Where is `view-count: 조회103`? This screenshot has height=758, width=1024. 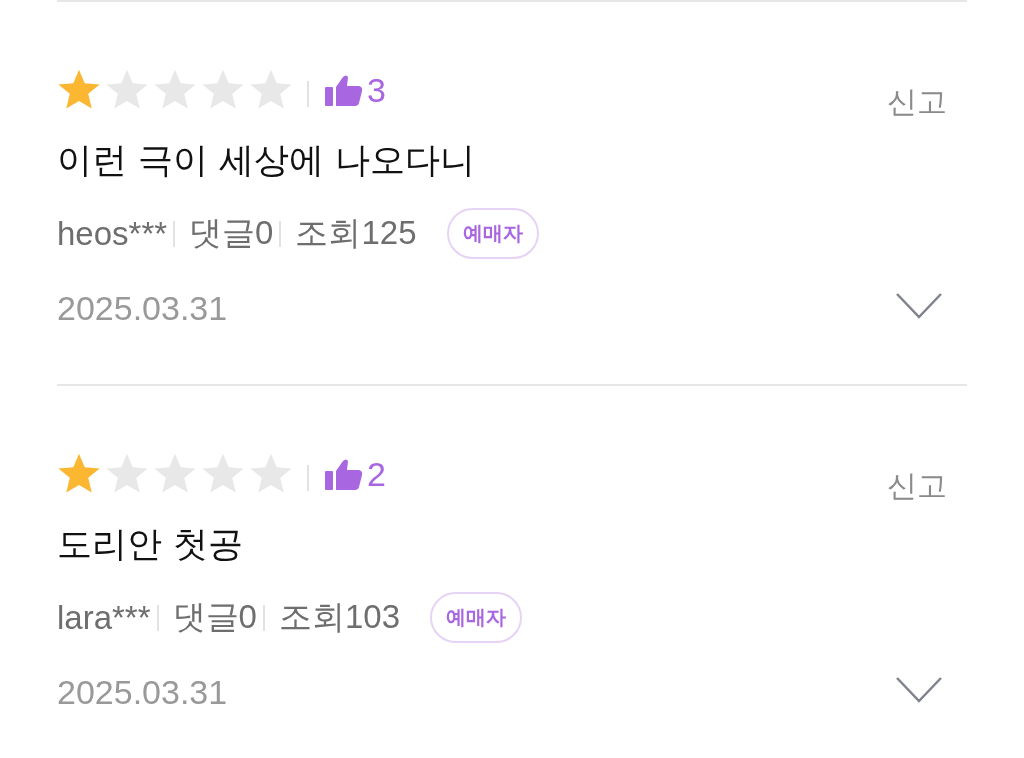
view-count: 조회103 is located at coordinates (339, 617).